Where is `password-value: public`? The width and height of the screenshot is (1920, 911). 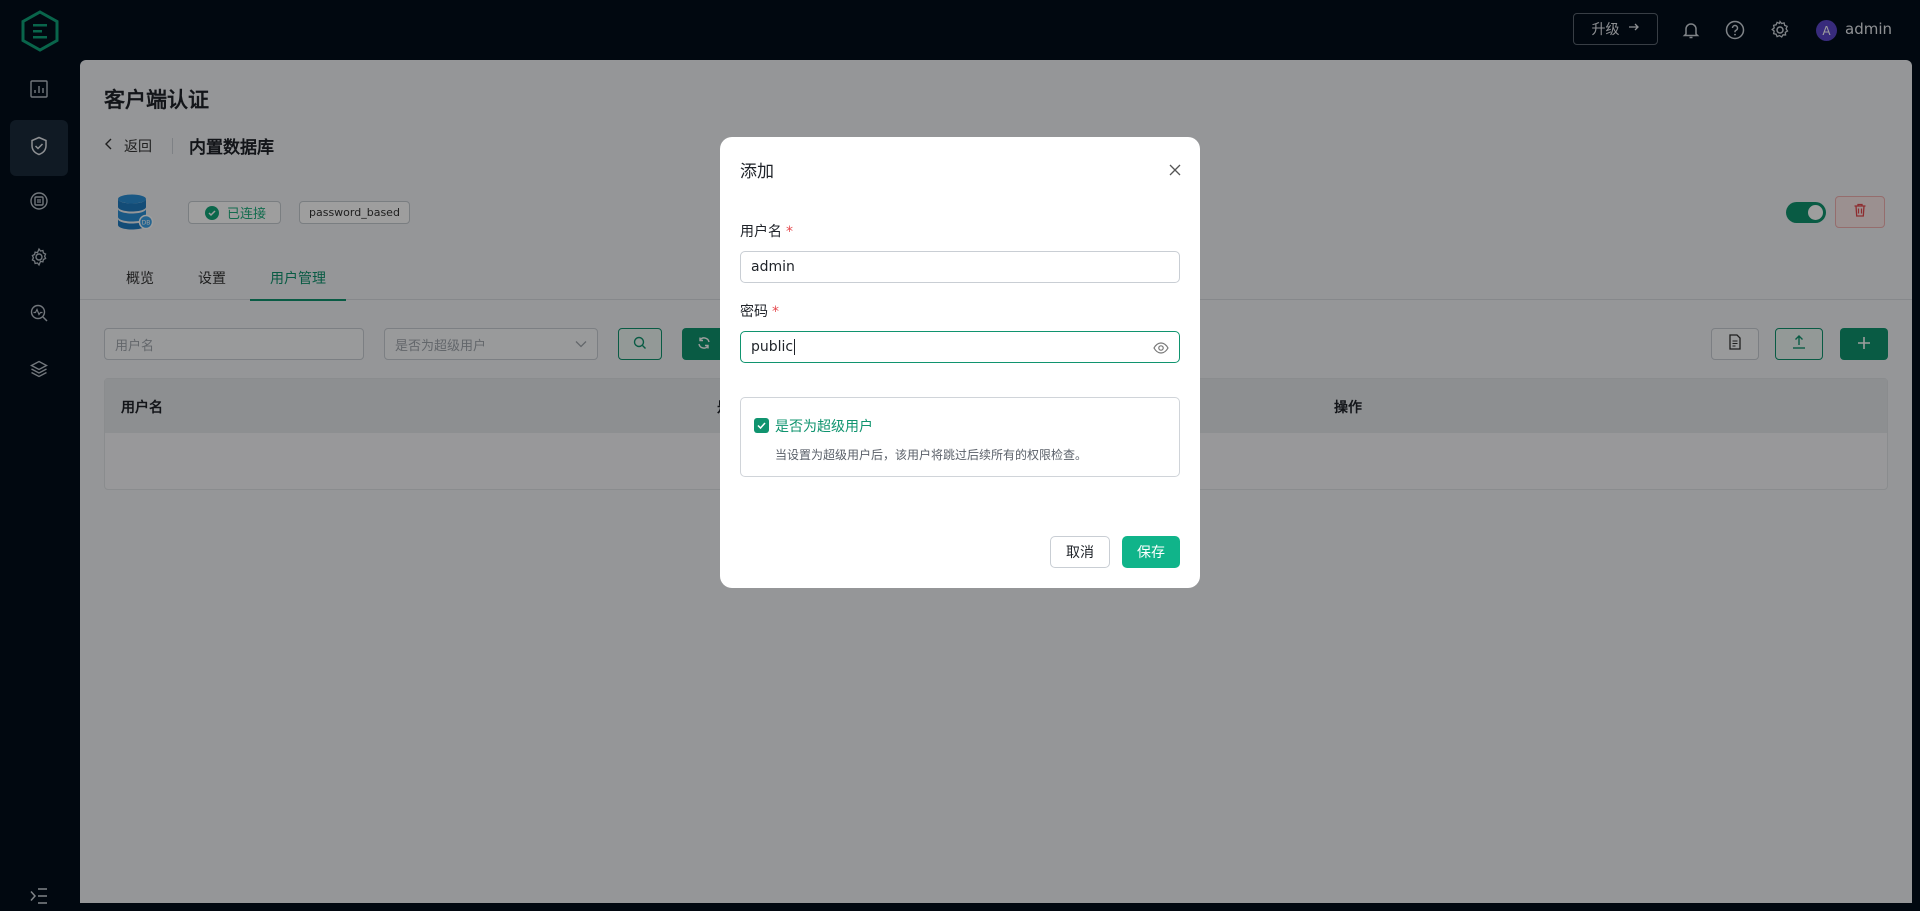
password-value: public is located at coordinates (772, 347).